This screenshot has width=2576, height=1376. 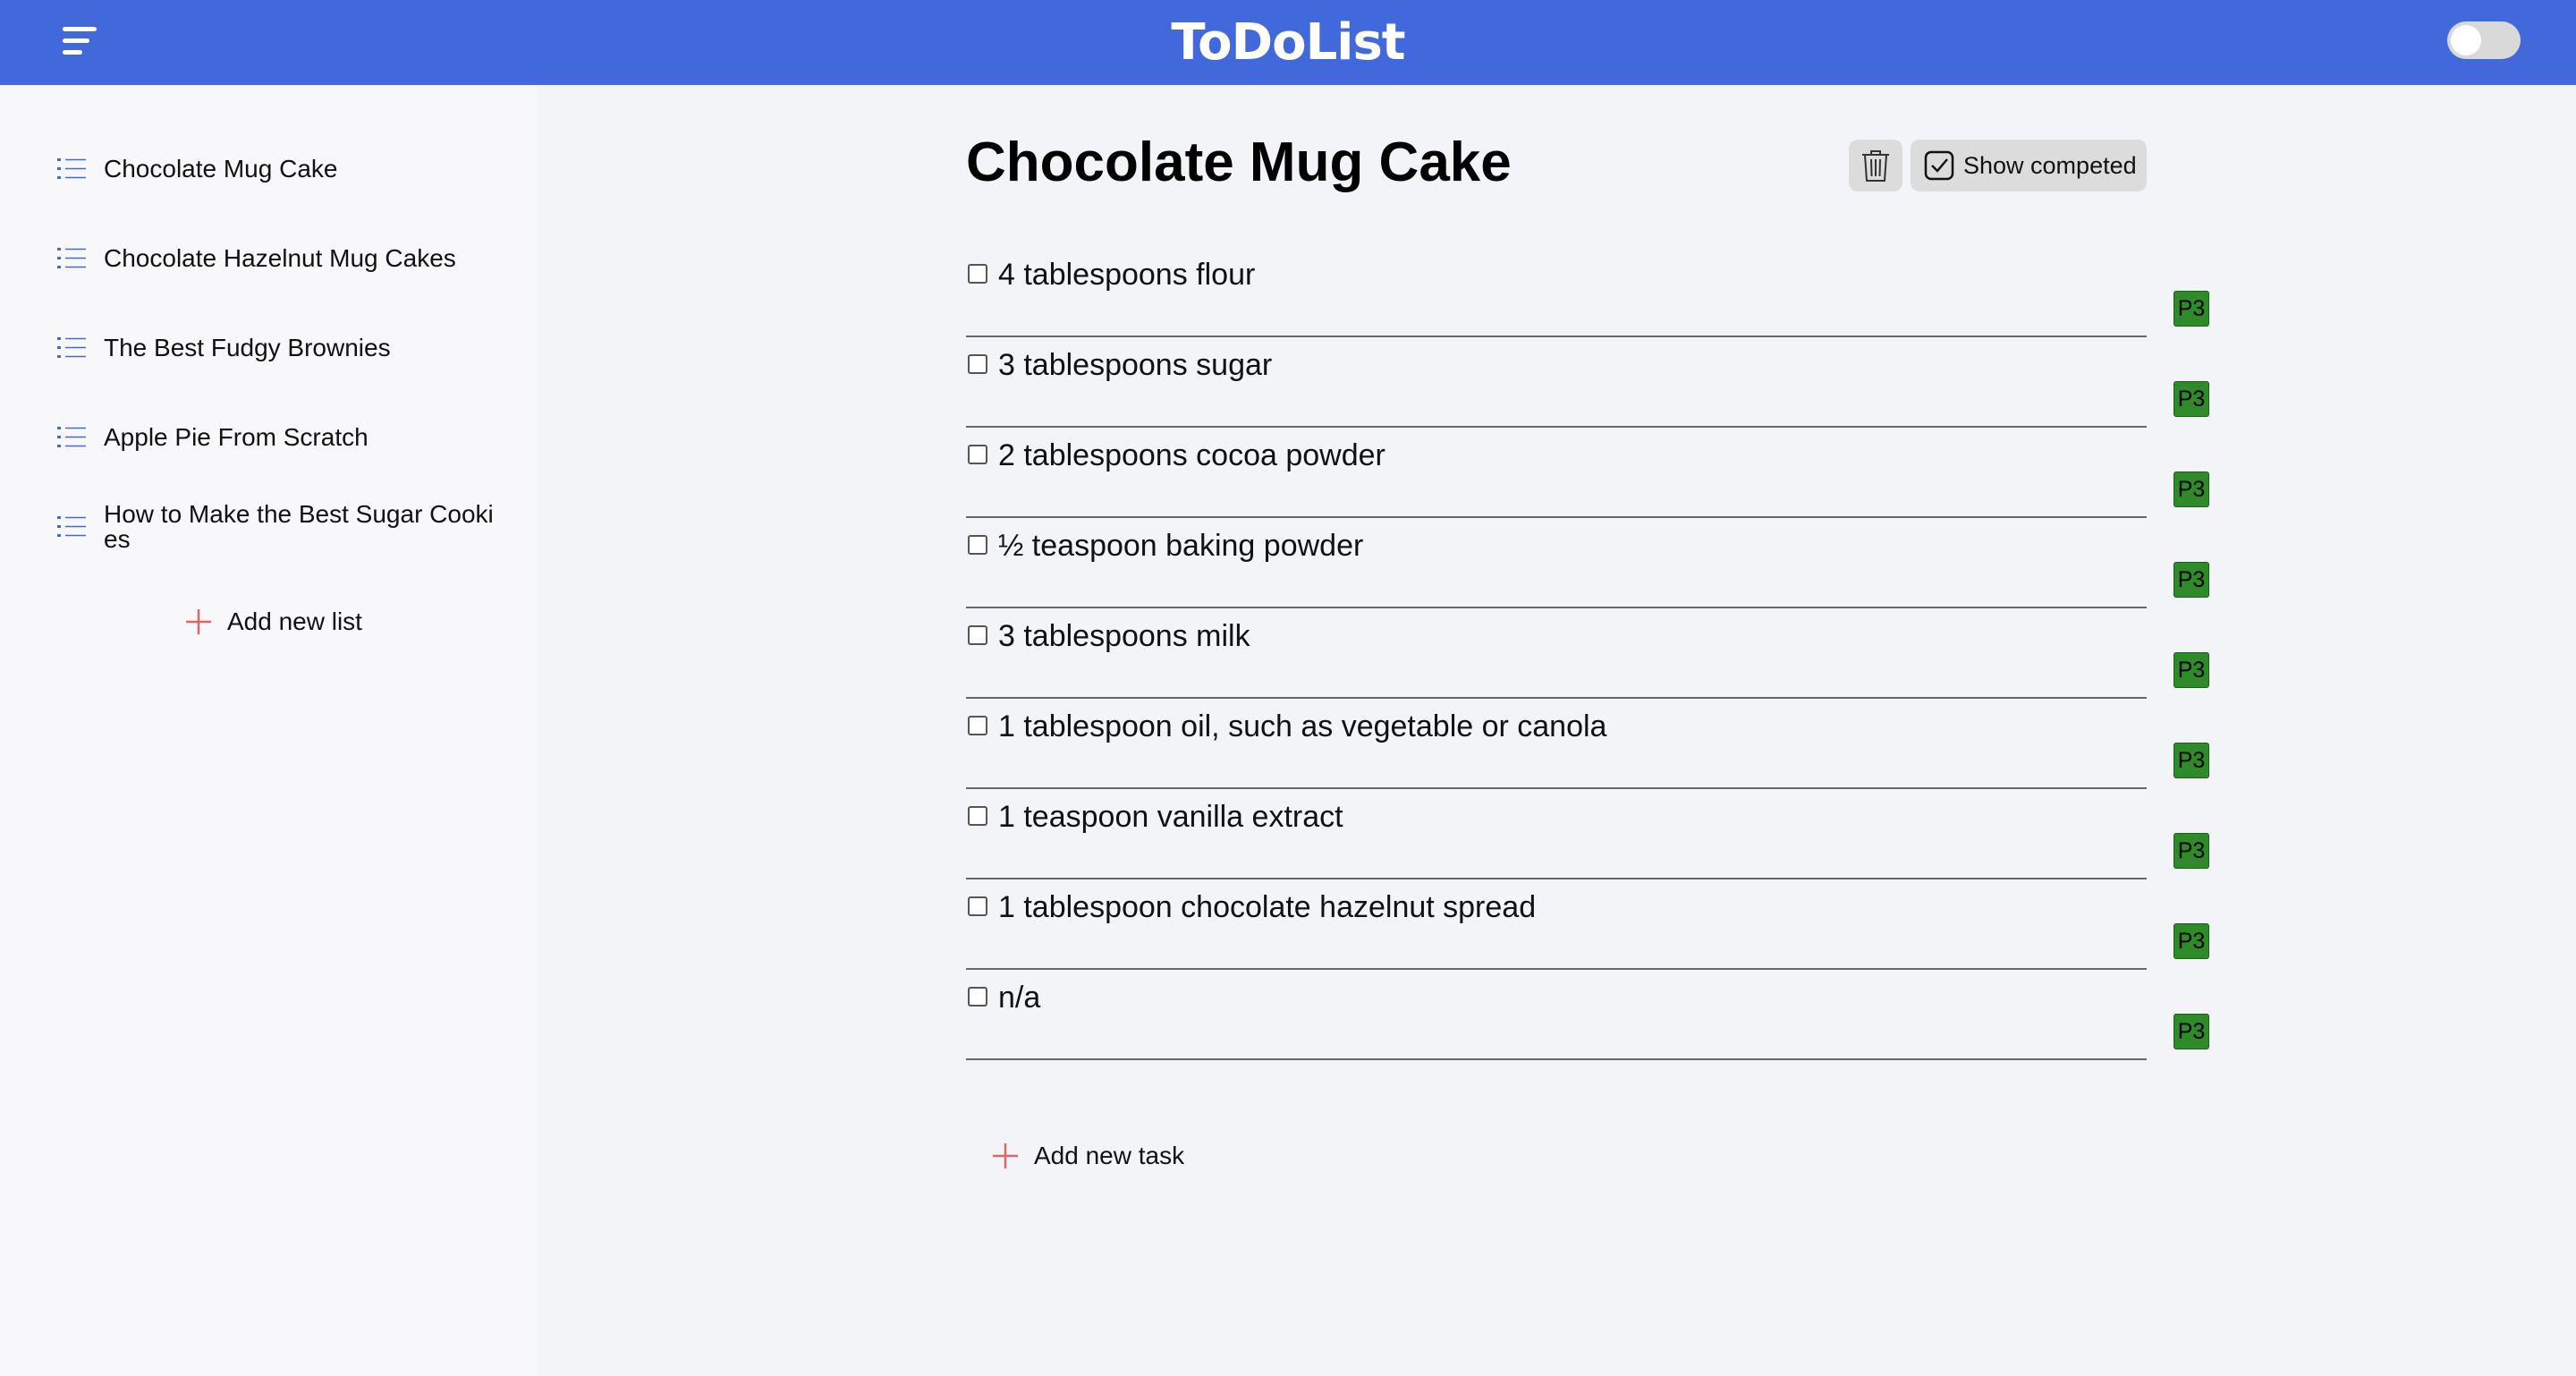 I want to click on task-text: 4 tablespoons flour, so click(x=1126, y=275).